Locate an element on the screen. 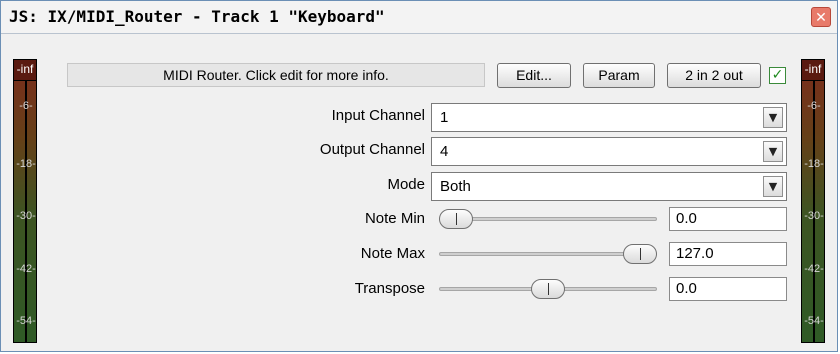 The image size is (840, 354). left-meter-mark: -42- is located at coordinates (26, 269).